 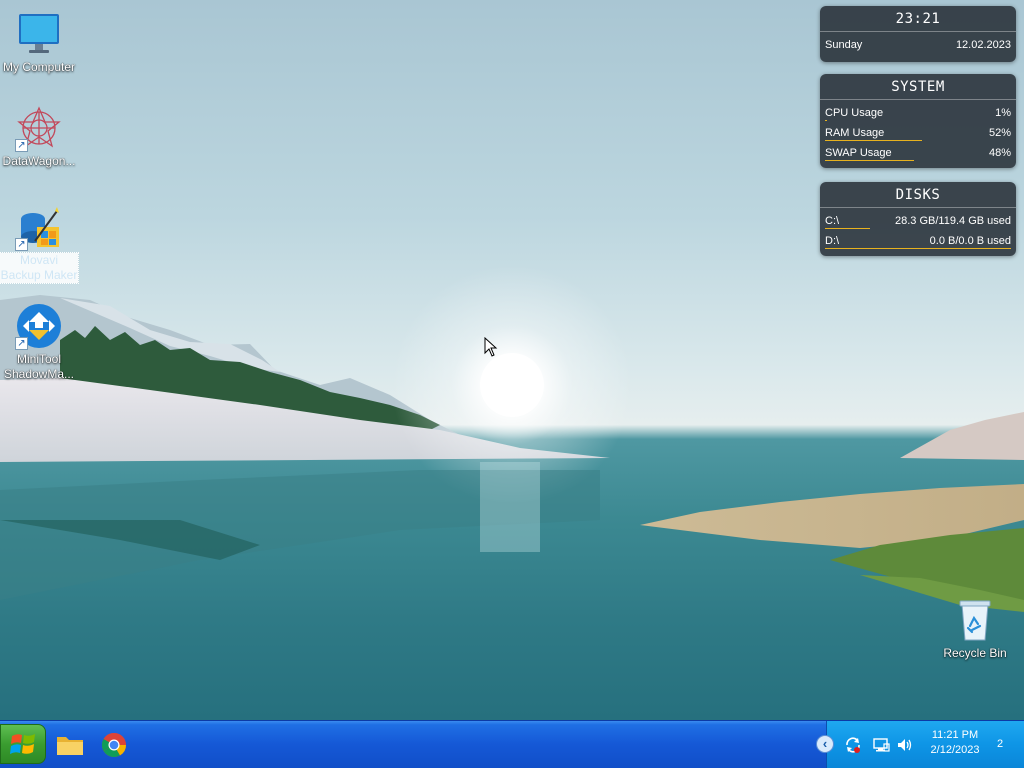 What do you see at coordinates (39, 67) in the screenshot?
I see `desktop-icon-label: My Computer` at bounding box center [39, 67].